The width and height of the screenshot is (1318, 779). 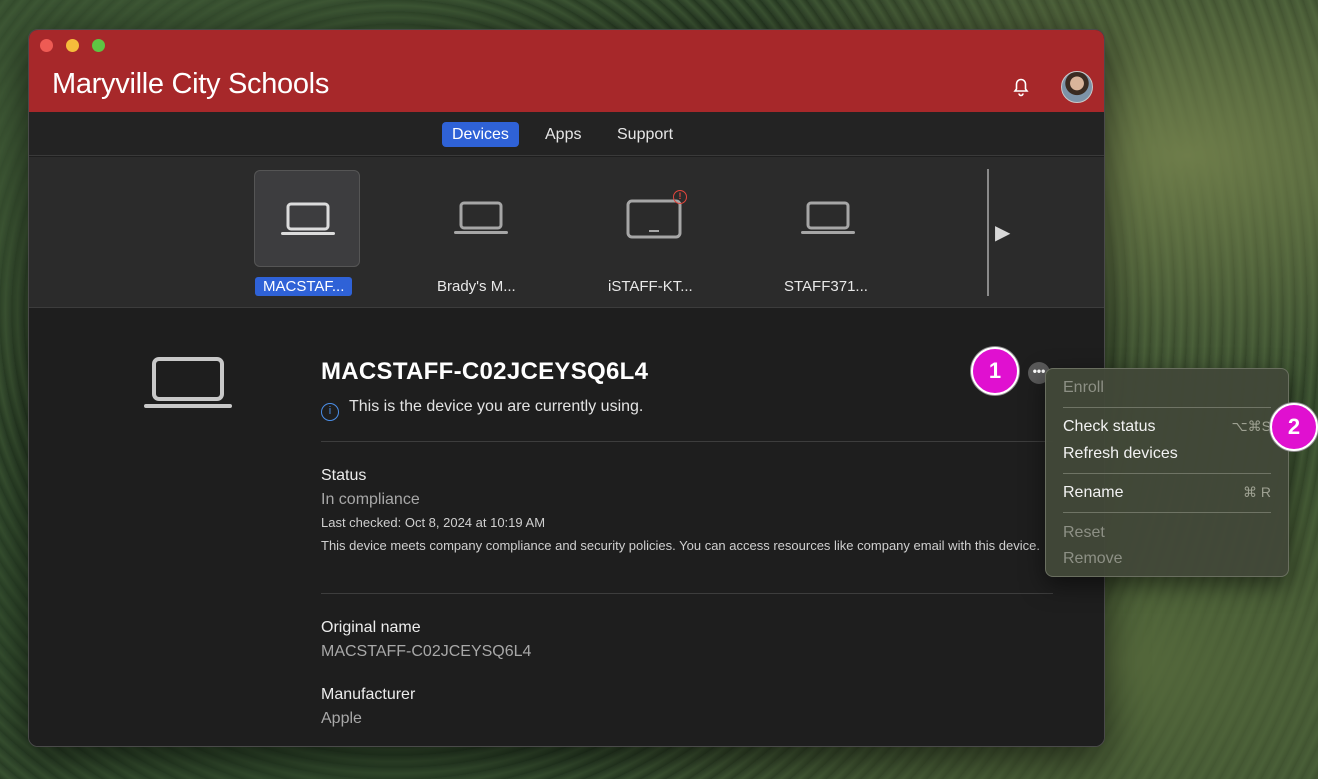 What do you see at coordinates (1167, 534) in the screenshot?
I see `menu-item-reset: Reset` at bounding box center [1167, 534].